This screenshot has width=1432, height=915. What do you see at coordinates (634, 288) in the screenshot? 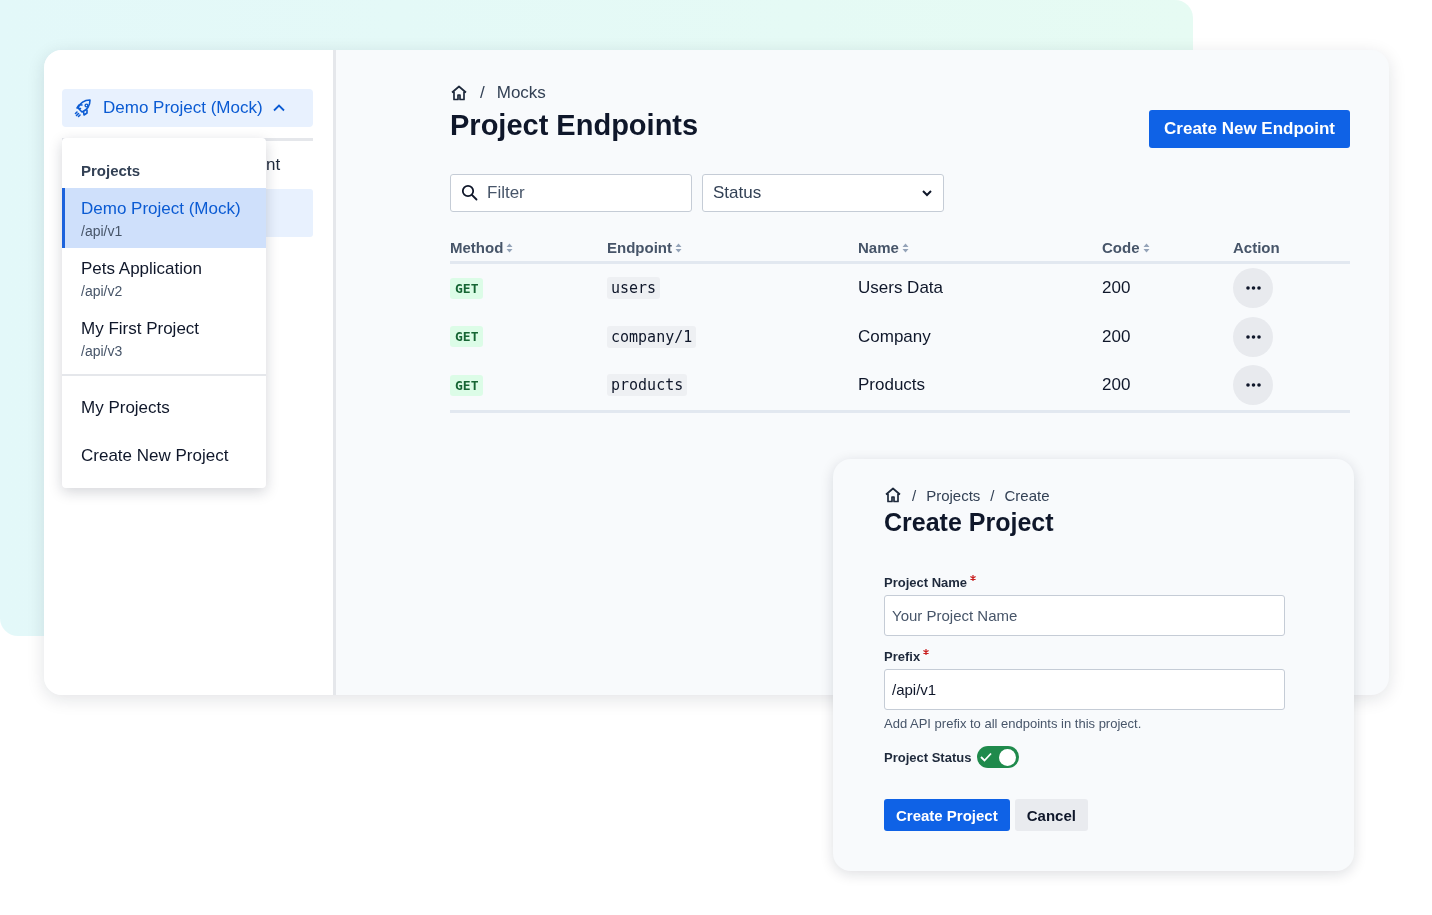
I see `endpoint-path: users` at bounding box center [634, 288].